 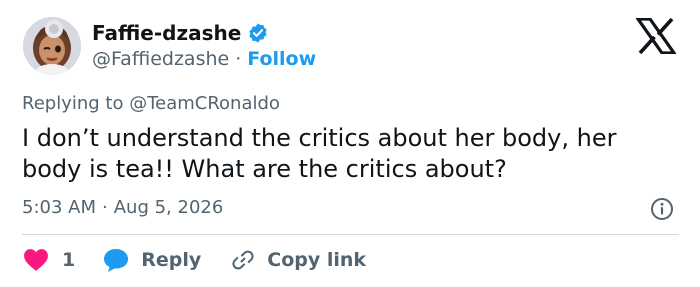 I want to click on author-display-name: Faffie-dzashe, so click(x=166, y=33).